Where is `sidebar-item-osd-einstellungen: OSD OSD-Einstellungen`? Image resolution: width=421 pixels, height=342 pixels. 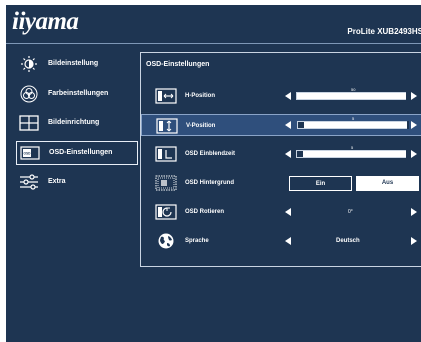
sidebar-item-osd-einstellungen: OSD OSD-Einstellungen is located at coordinates (77, 153).